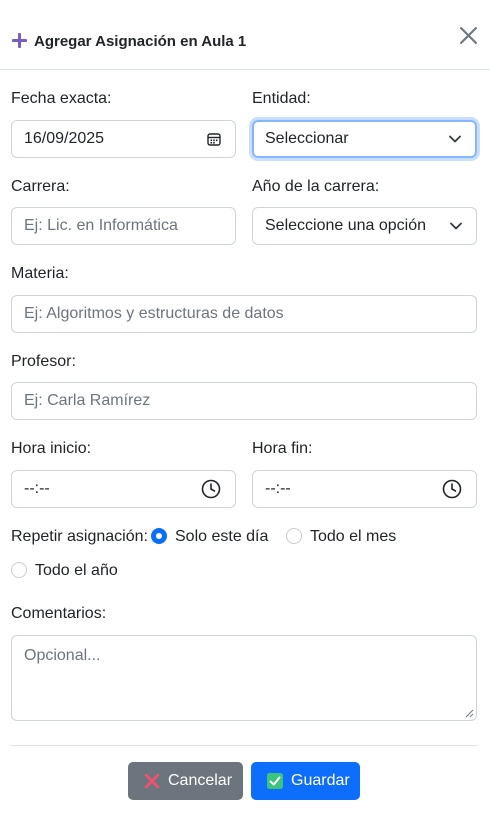 Image resolution: width=490 pixels, height=832 pixels. I want to click on x-mark-icon, so click(152, 781).